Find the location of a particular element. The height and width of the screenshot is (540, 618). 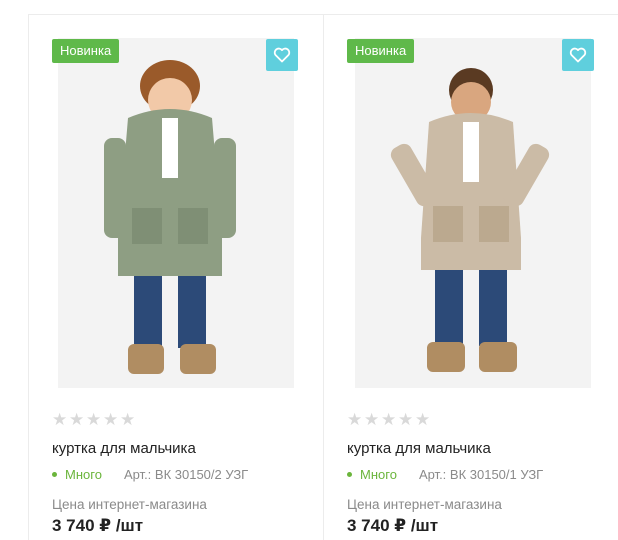

stock-info: Много Арт.: ВК 30150/2 УЗГ is located at coordinates (150, 474).